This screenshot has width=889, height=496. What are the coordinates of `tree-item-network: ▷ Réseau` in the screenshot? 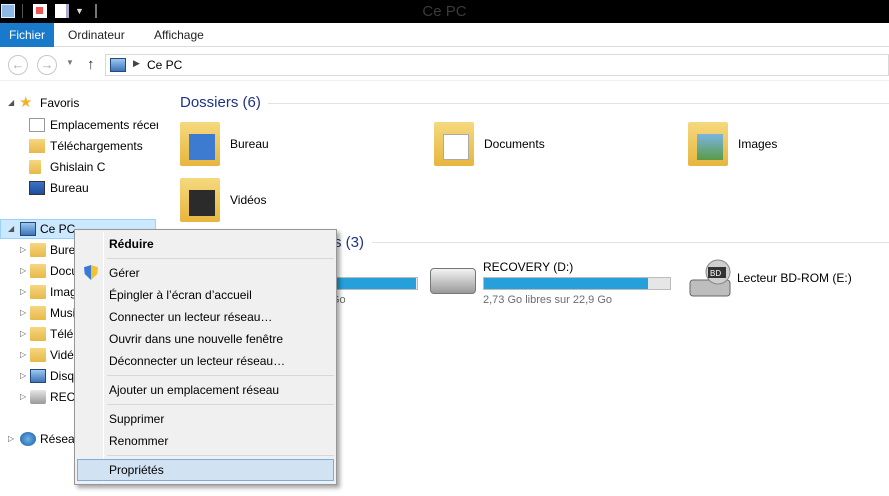 It's located at (44, 439).